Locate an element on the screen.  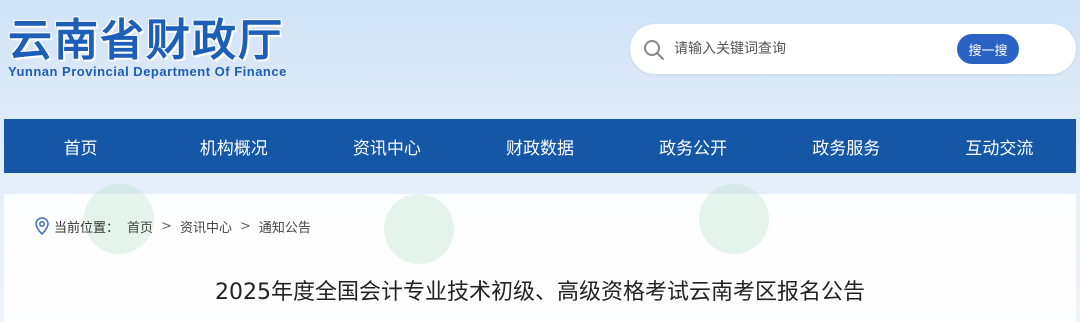
site-logo-title: 云南省财政厅 is located at coordinates (146, 36).